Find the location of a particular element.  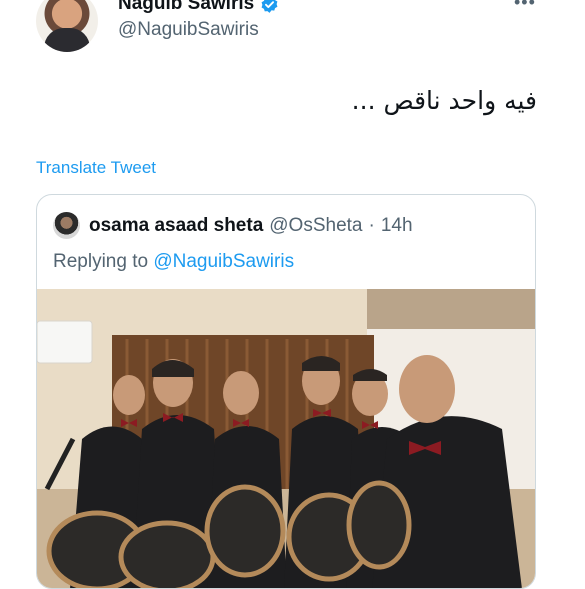

quoted-header: osama asaad sheta @OsSheta · 14h is located at coordinates (251, 226).